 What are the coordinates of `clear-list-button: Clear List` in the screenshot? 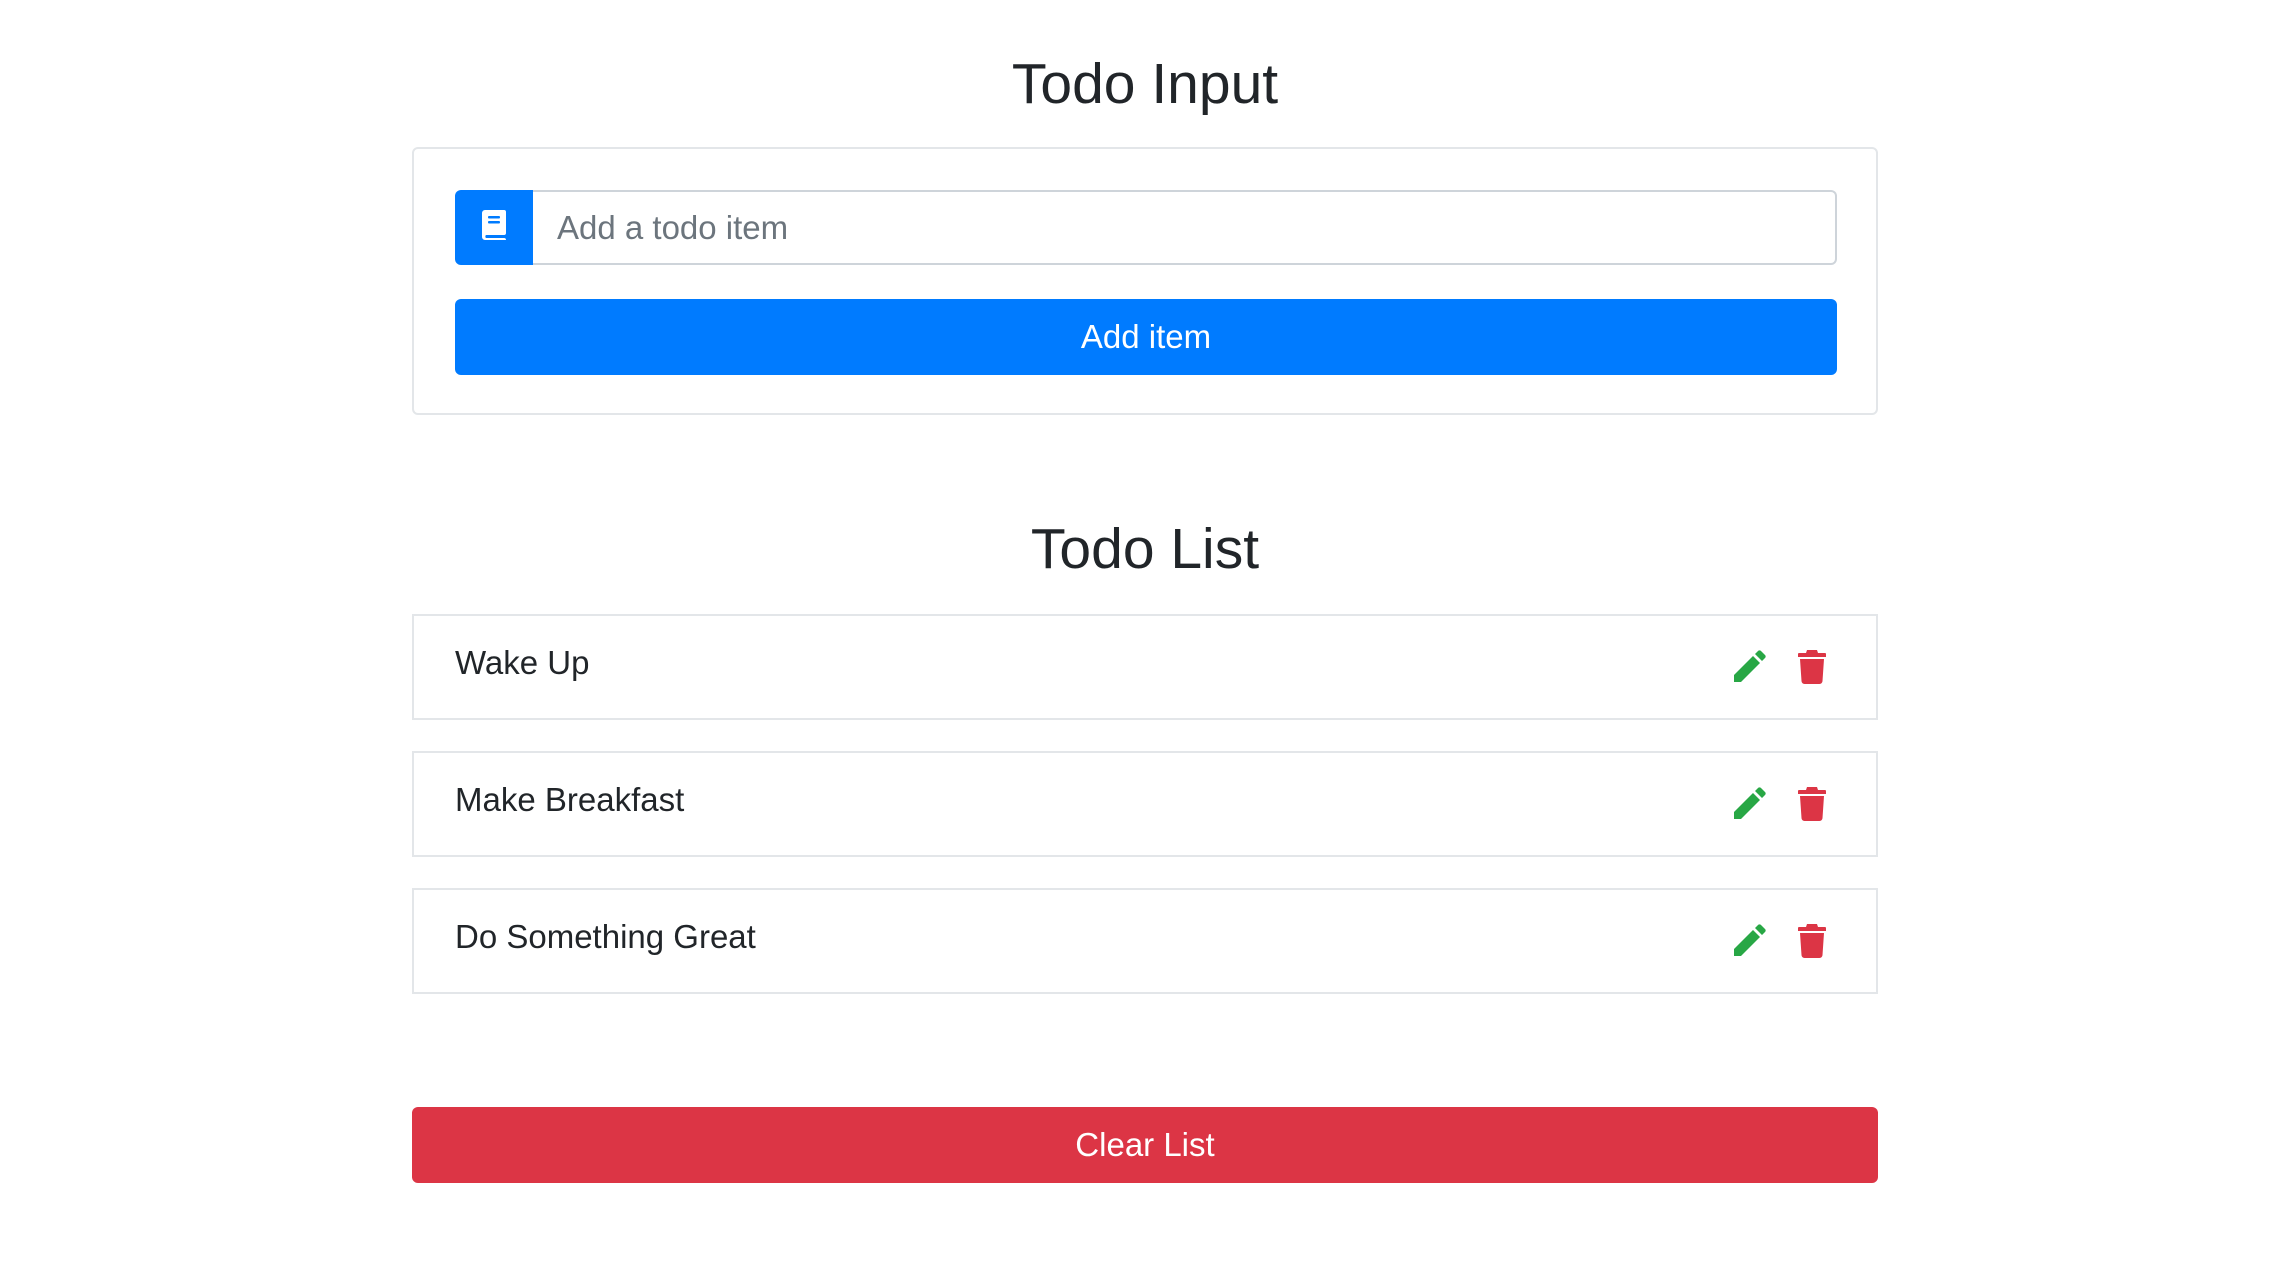 It's located at (1145, 1145).